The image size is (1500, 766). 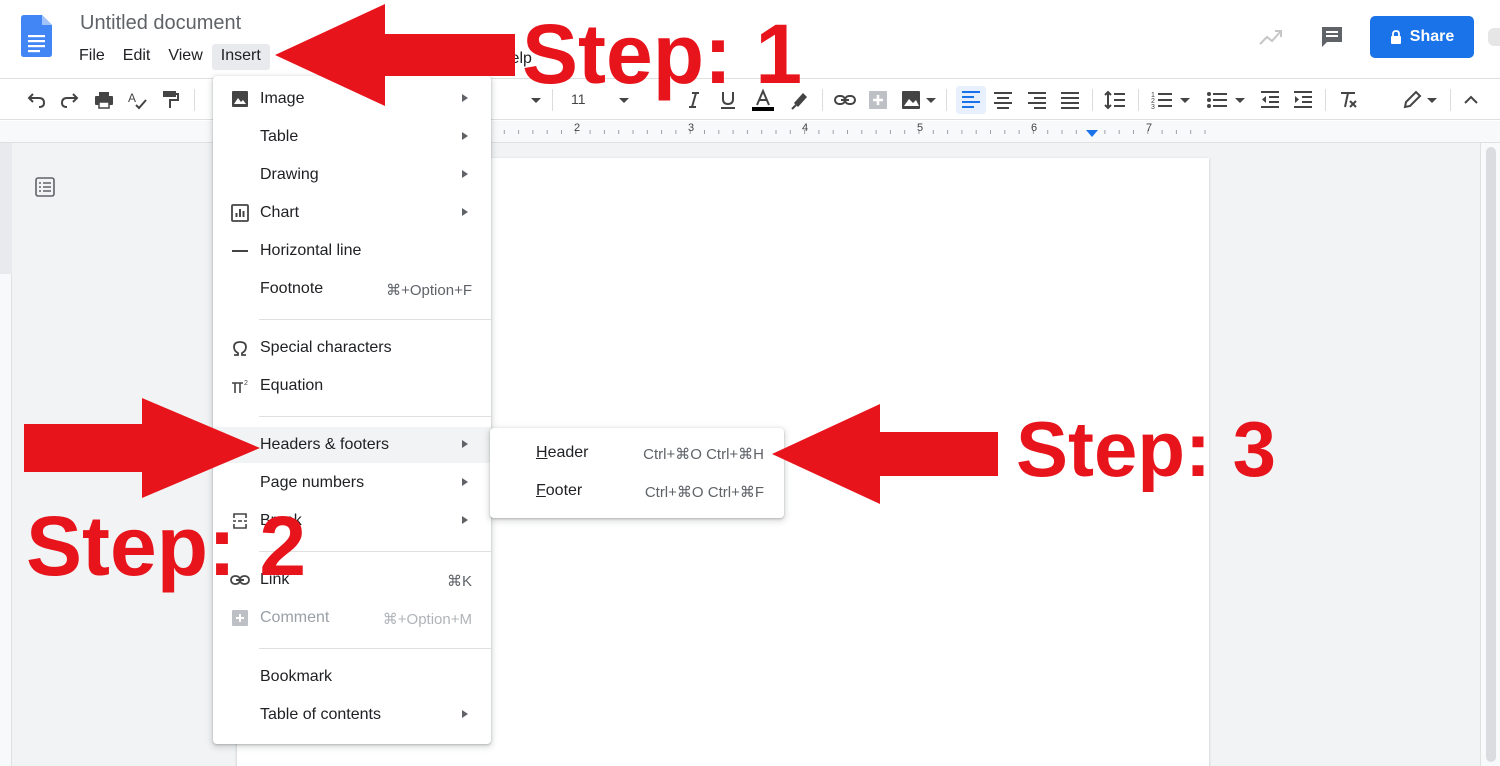 I want to click on menu-item-label: Table of contents, so click(x=320, y=714).